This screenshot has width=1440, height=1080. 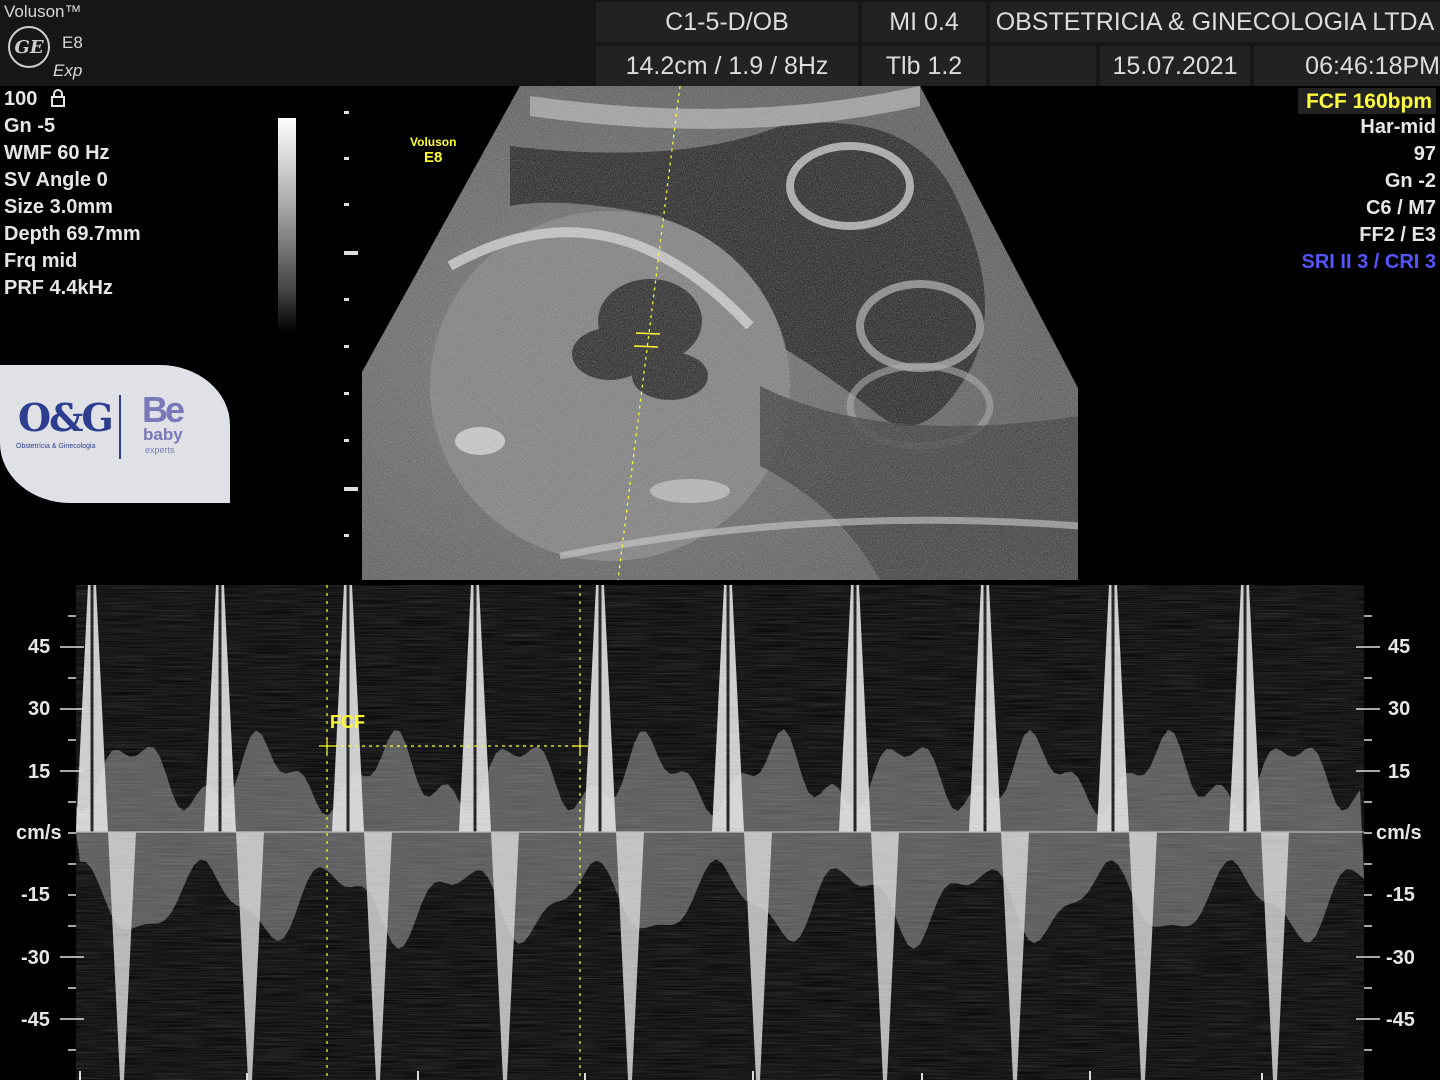 I want to click on param-prf: PRF 4.4kHz, so click(x=58, y=288).